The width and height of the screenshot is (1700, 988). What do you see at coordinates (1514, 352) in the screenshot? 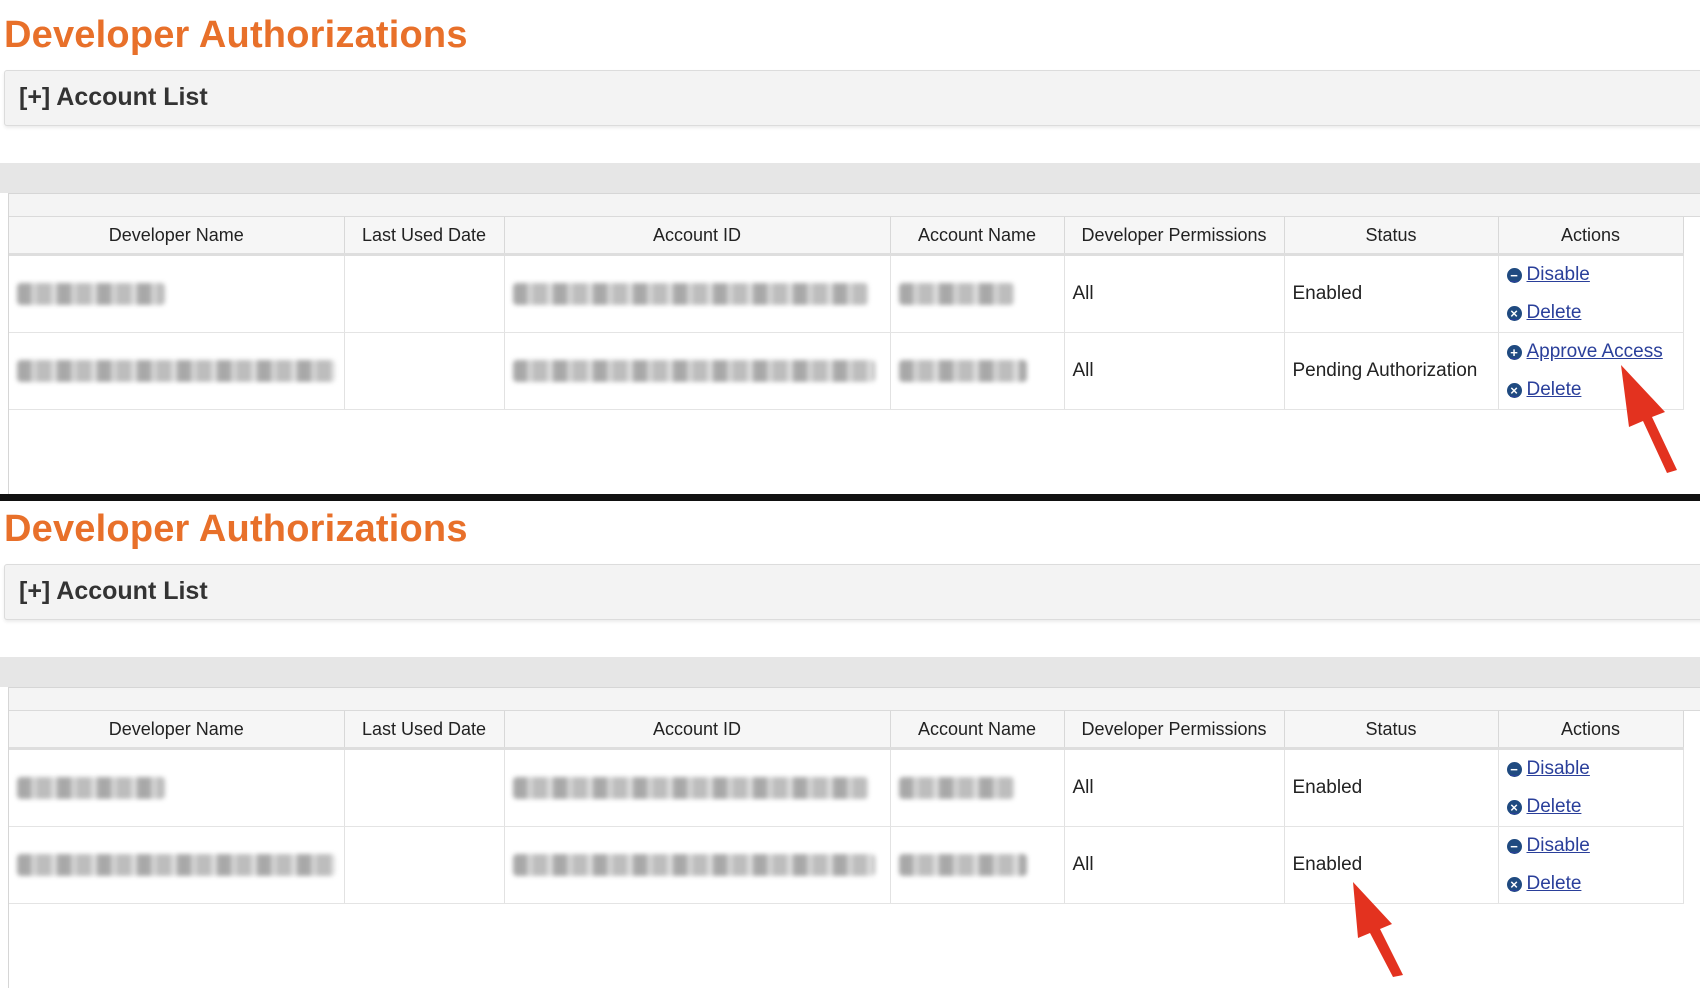
I see `plus-circle-icon: +` at bounding box center [1514, 352].